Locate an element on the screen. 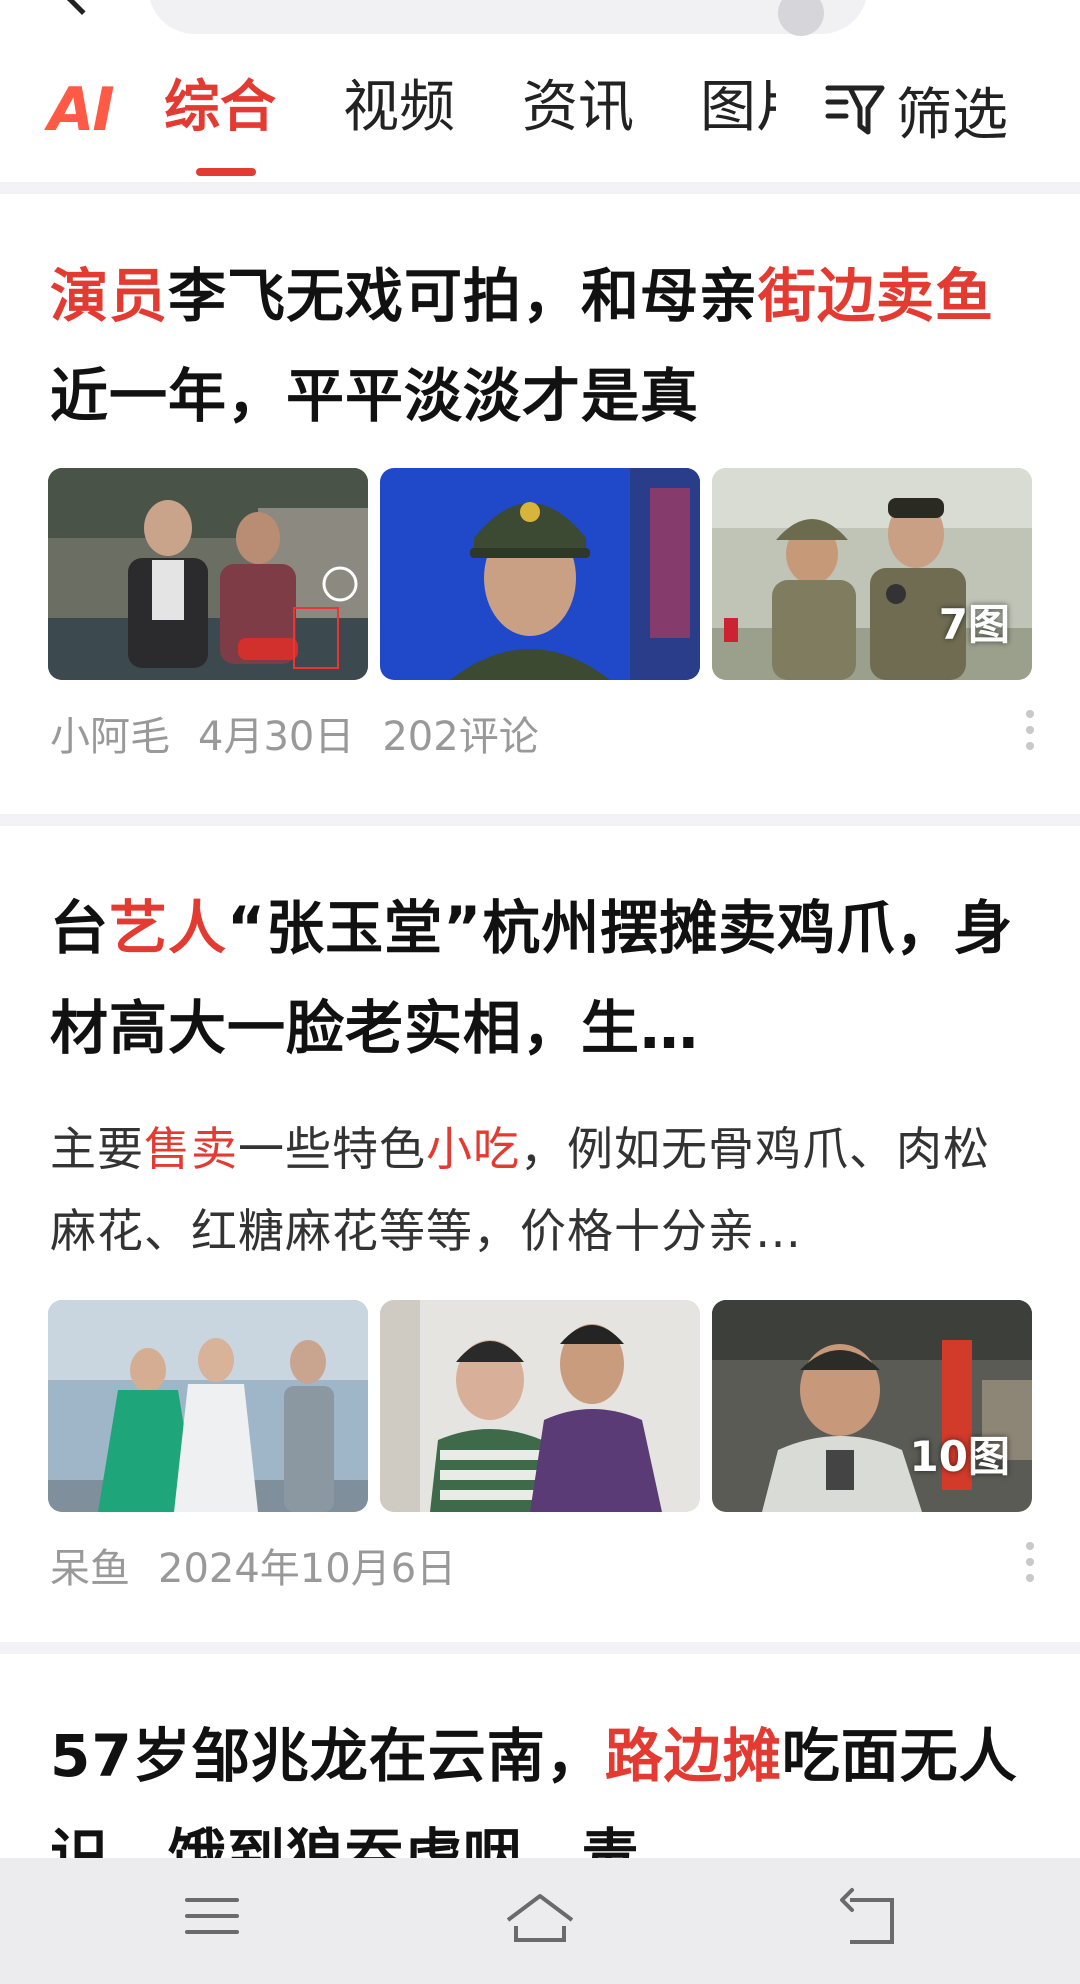  article-meta: 小阿毛 4月30日 202评论 is located at coordinates (294, 733).